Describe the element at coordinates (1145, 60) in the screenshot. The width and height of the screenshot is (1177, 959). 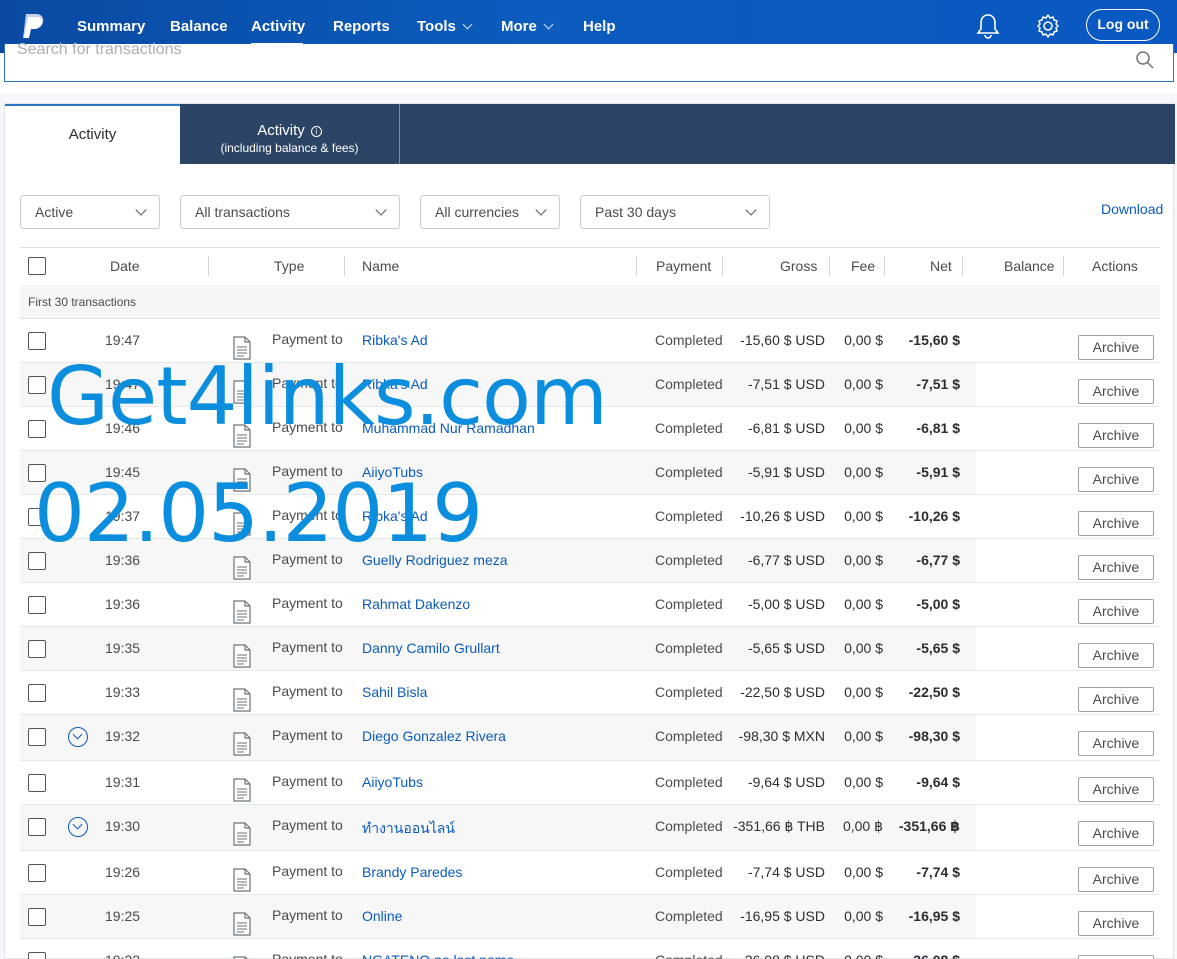
I see `search-icon` at that location.